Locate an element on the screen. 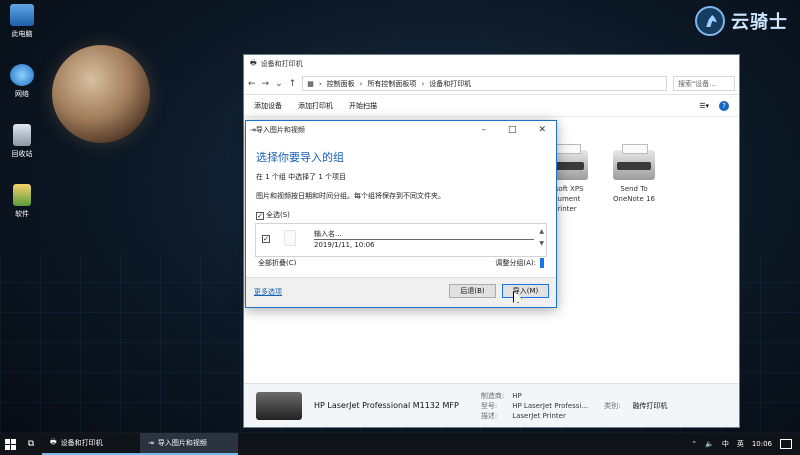 This screenshot has height=455, width=800. network-icon is located at coordinates (22, 75).